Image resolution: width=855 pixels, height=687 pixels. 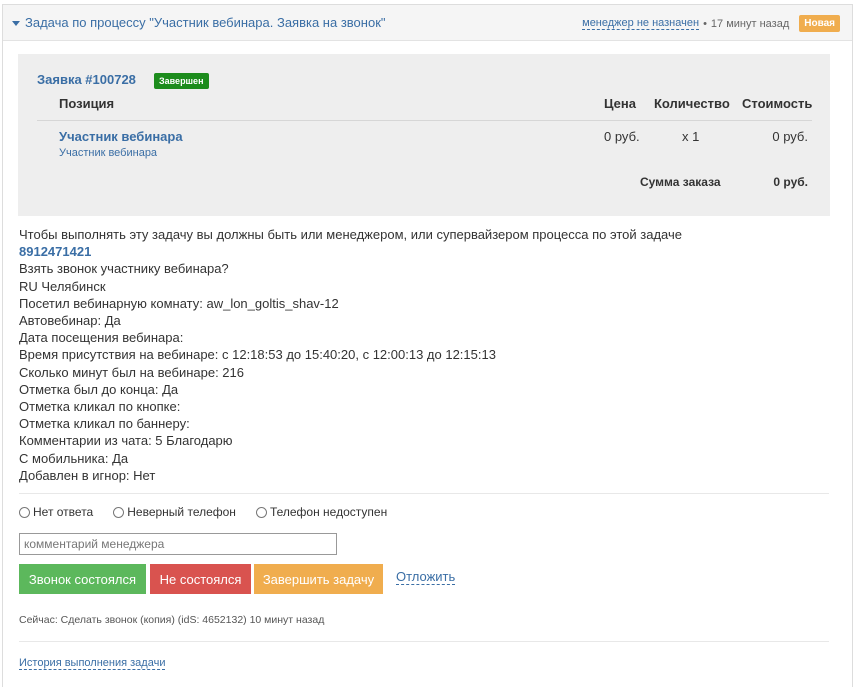 I want to click on table-divider, so click(x=424, y=120).